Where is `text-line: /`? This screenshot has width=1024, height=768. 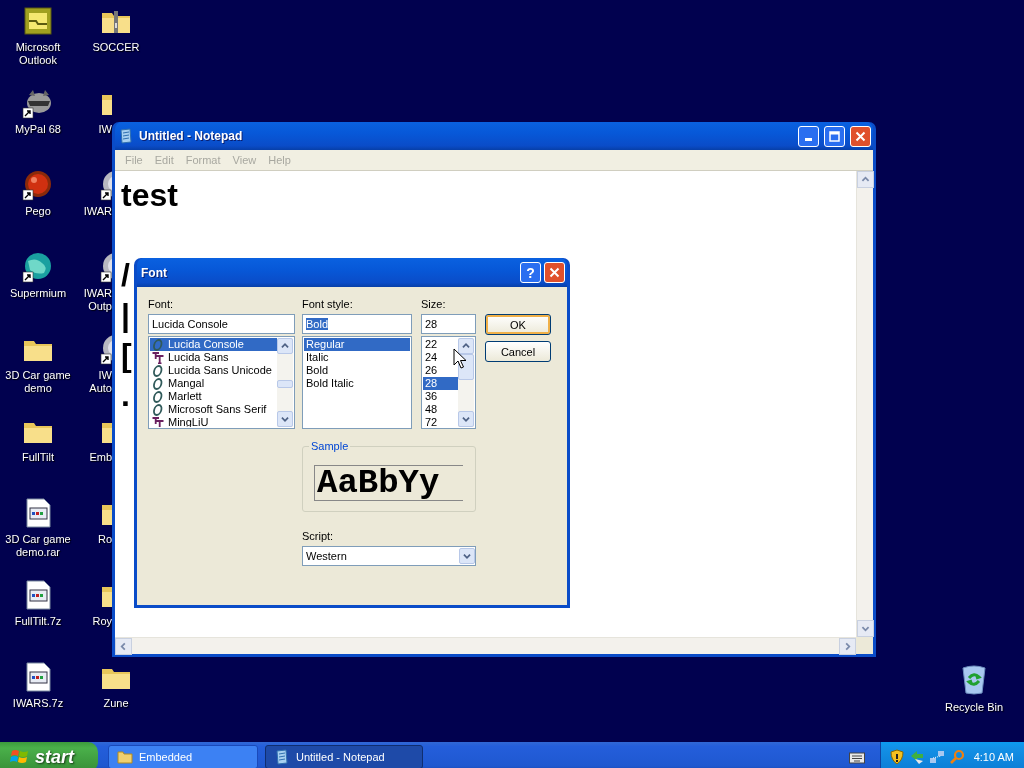
text-line: / is located at coordinates (125, 275).